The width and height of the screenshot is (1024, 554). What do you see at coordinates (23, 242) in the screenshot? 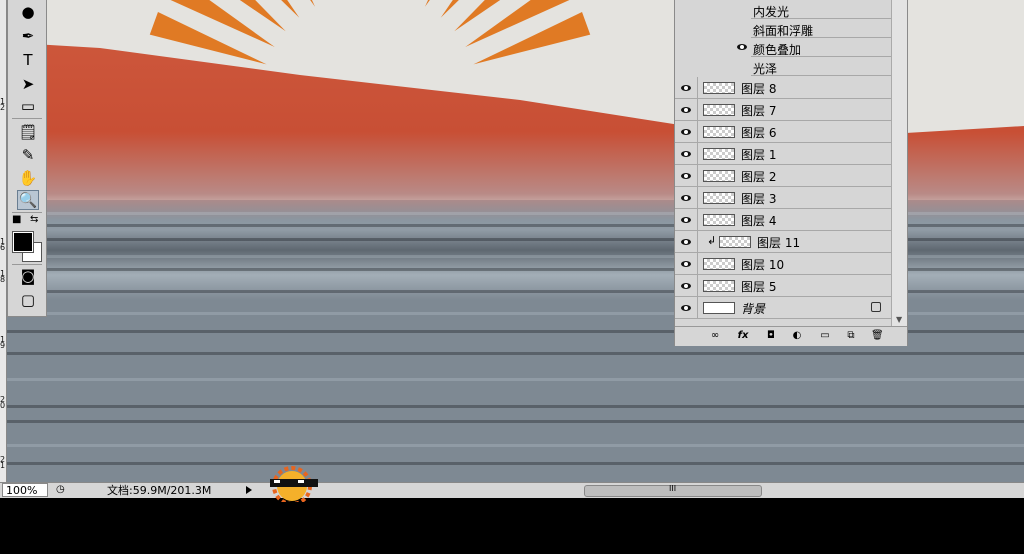
I see `foreground-color-swatch` at bounding box center [23, 242].